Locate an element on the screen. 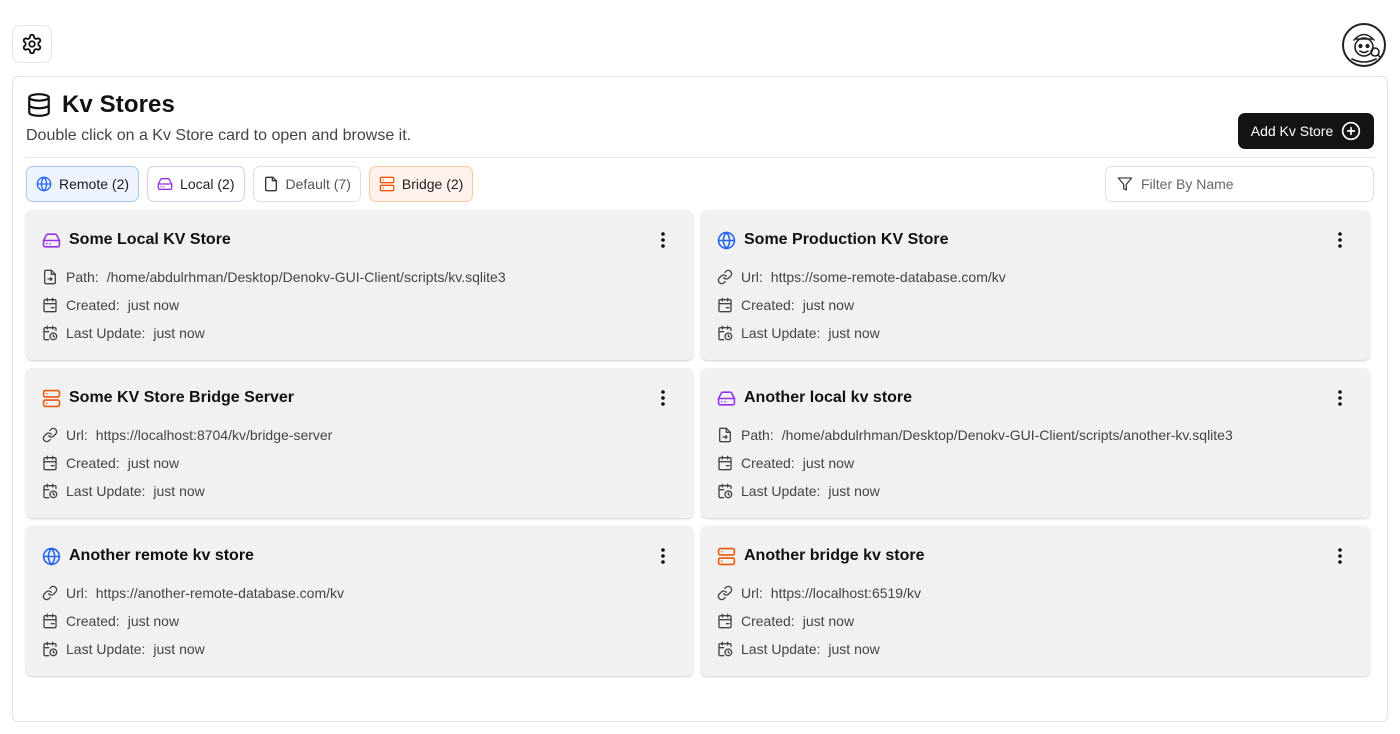 This screenshot has height=734, width=1400. kv-store-card-title: Another bridge kv store is located at coordinates (834, 555).